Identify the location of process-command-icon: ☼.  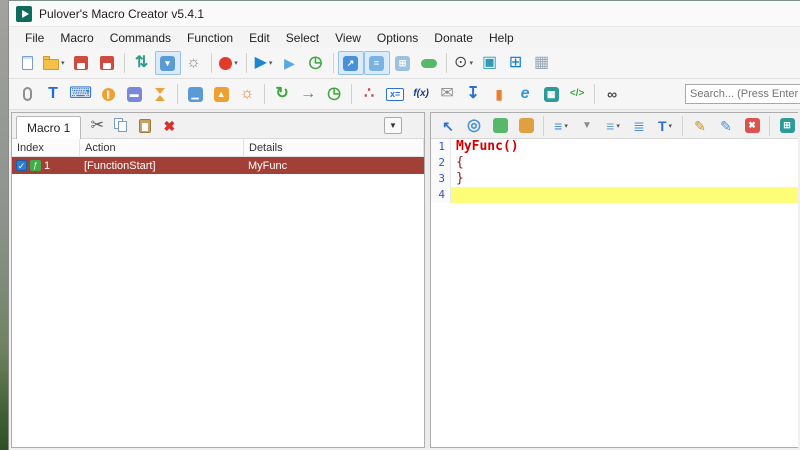
(247, 94).